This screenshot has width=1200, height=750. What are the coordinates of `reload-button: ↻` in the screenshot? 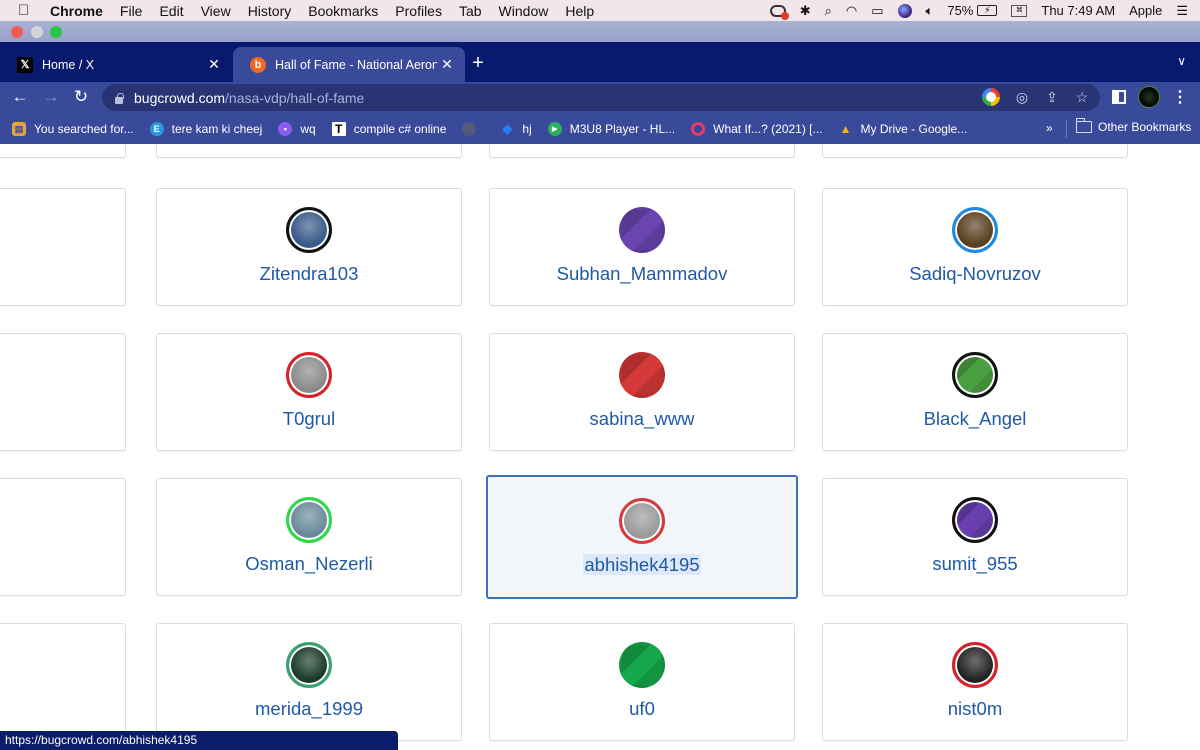 It's located at (81, 97).